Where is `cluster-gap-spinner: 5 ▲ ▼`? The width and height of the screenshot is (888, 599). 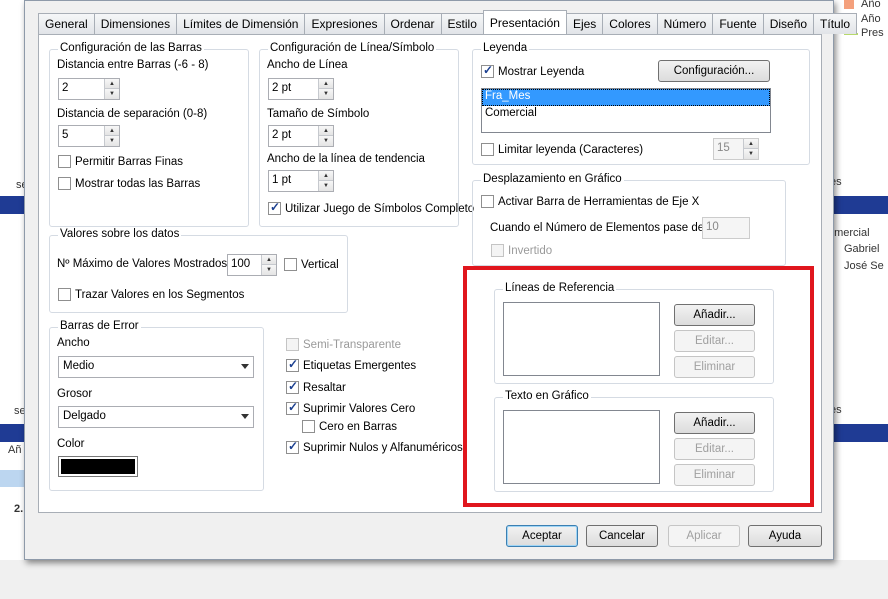 cluster-gap-spinner: 5 ▲ ▼ is located at coordinates (89, 136).